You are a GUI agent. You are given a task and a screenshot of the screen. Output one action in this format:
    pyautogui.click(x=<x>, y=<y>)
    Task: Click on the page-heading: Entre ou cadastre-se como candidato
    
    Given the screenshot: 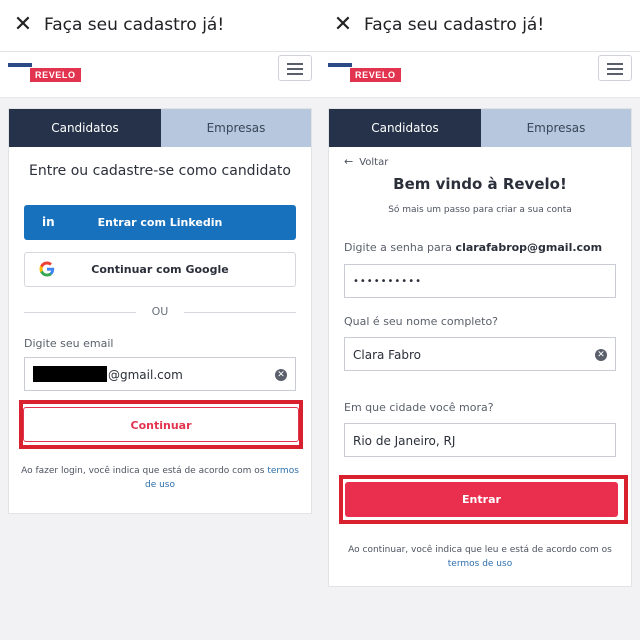 What is the action you would take?
    pyautogui.click(x=160, y=171)
    